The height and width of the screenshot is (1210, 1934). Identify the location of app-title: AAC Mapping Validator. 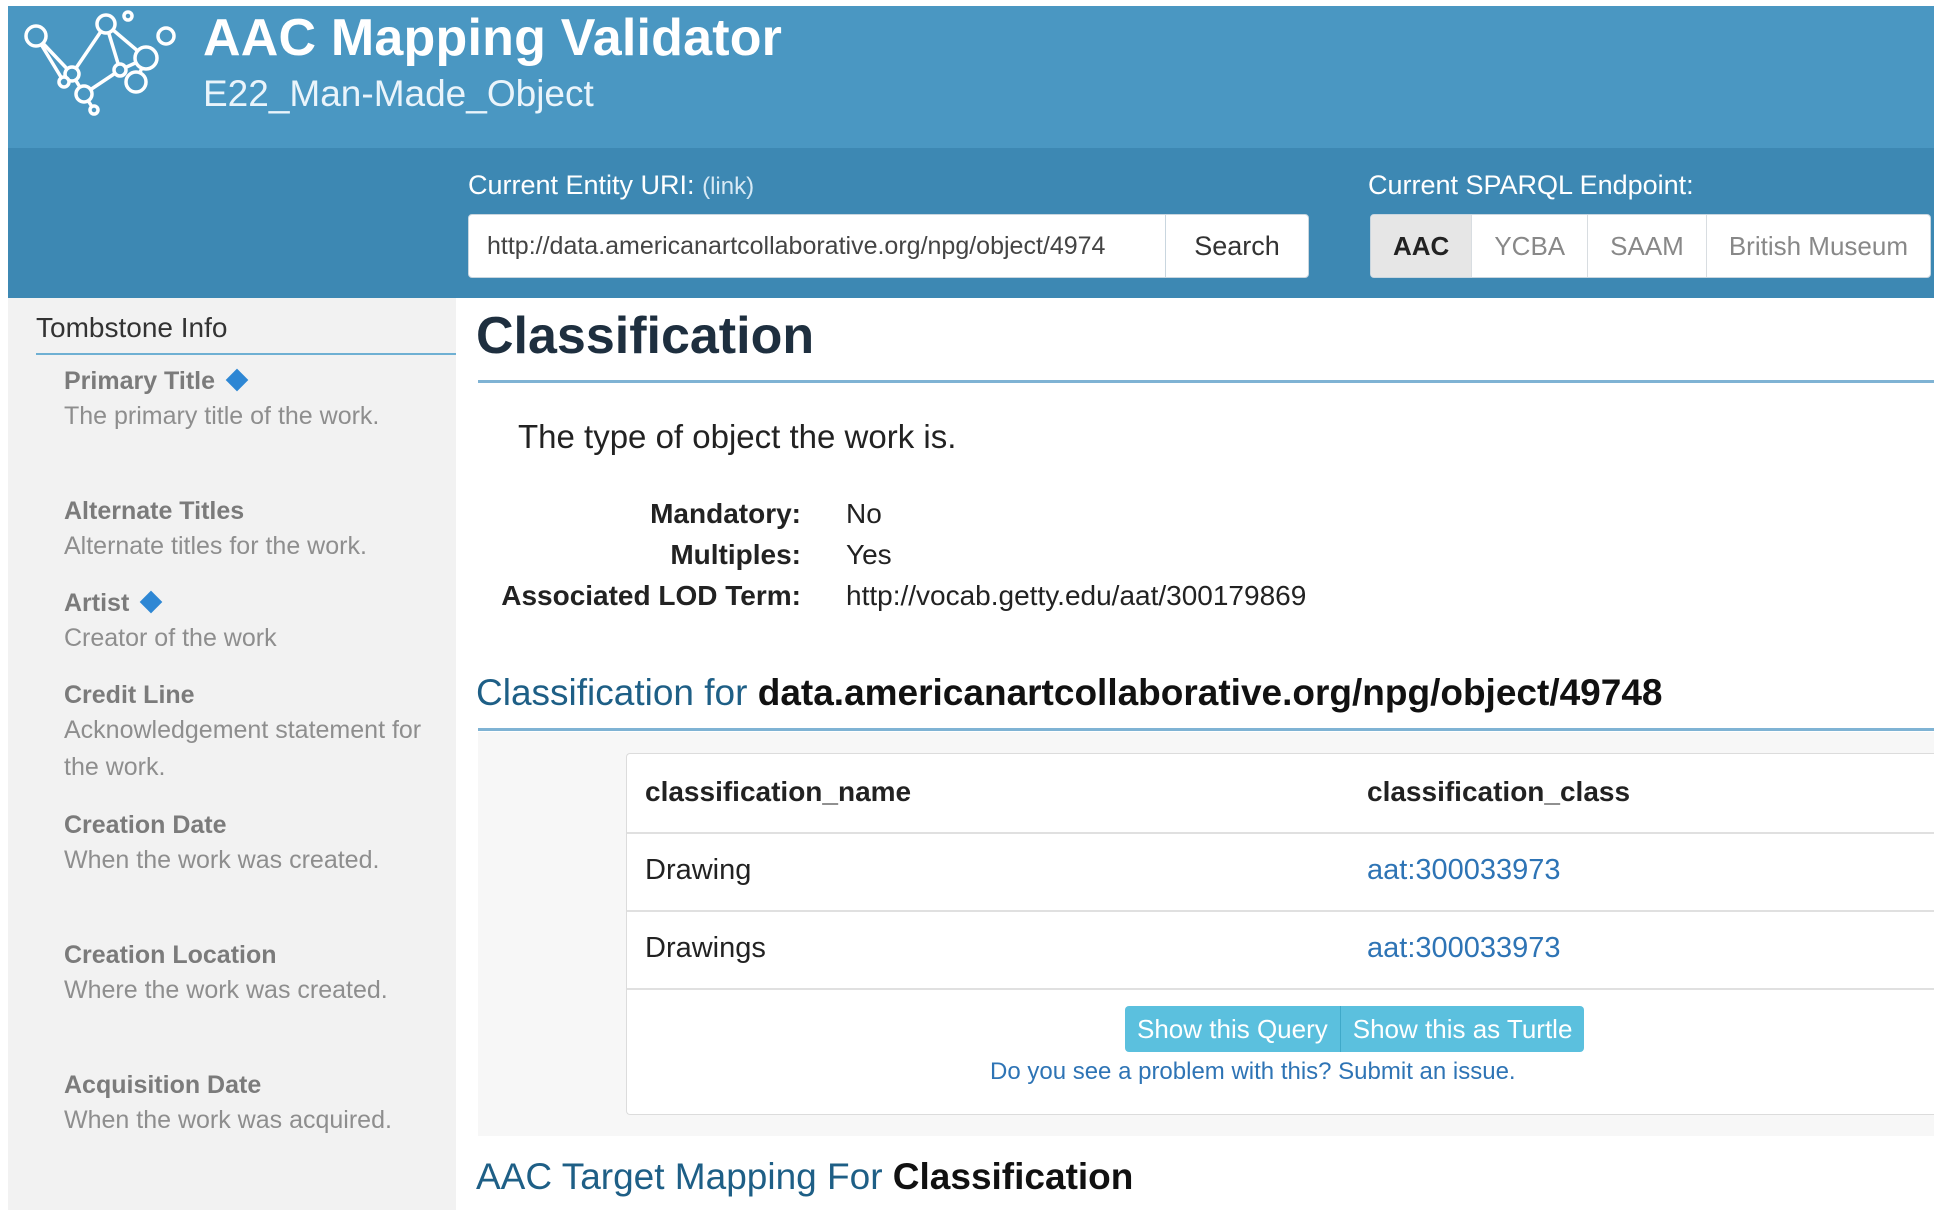
(493, 38).